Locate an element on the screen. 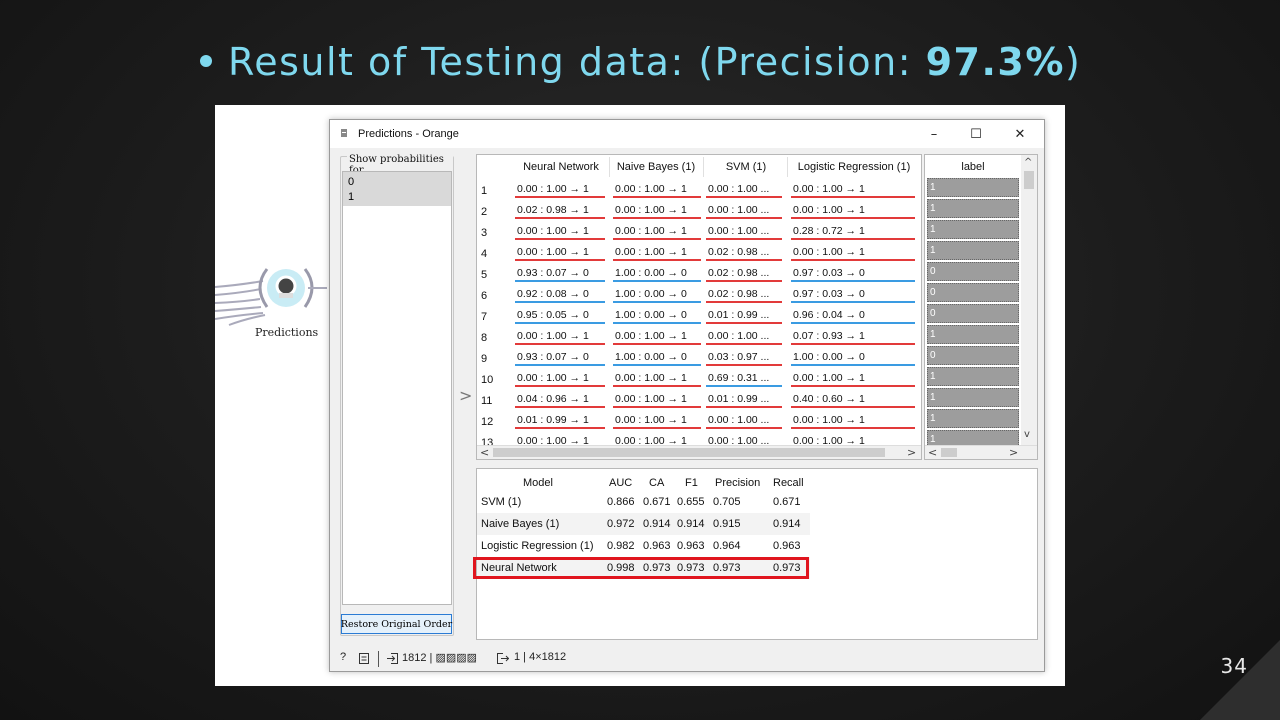  option-0: 0 is located at coordinates (351, 182).